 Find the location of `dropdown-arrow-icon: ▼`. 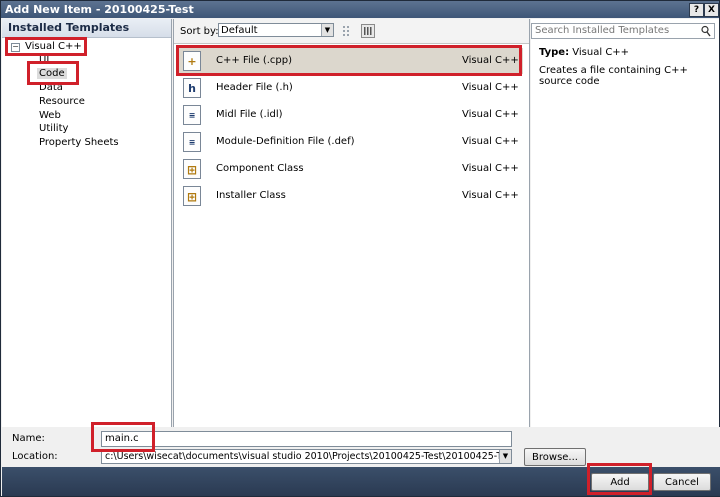

dropdown-arrow-icon: ▼ is located at coordinates (327, 30).